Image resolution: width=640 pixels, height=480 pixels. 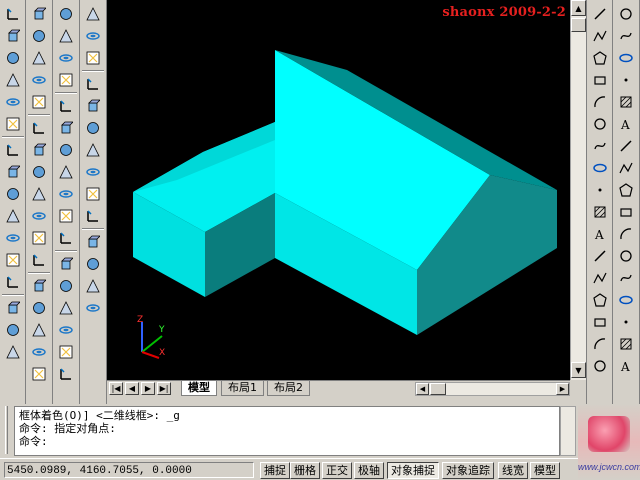 I want to click on scroll-thumb, so click(x=578, y=25).